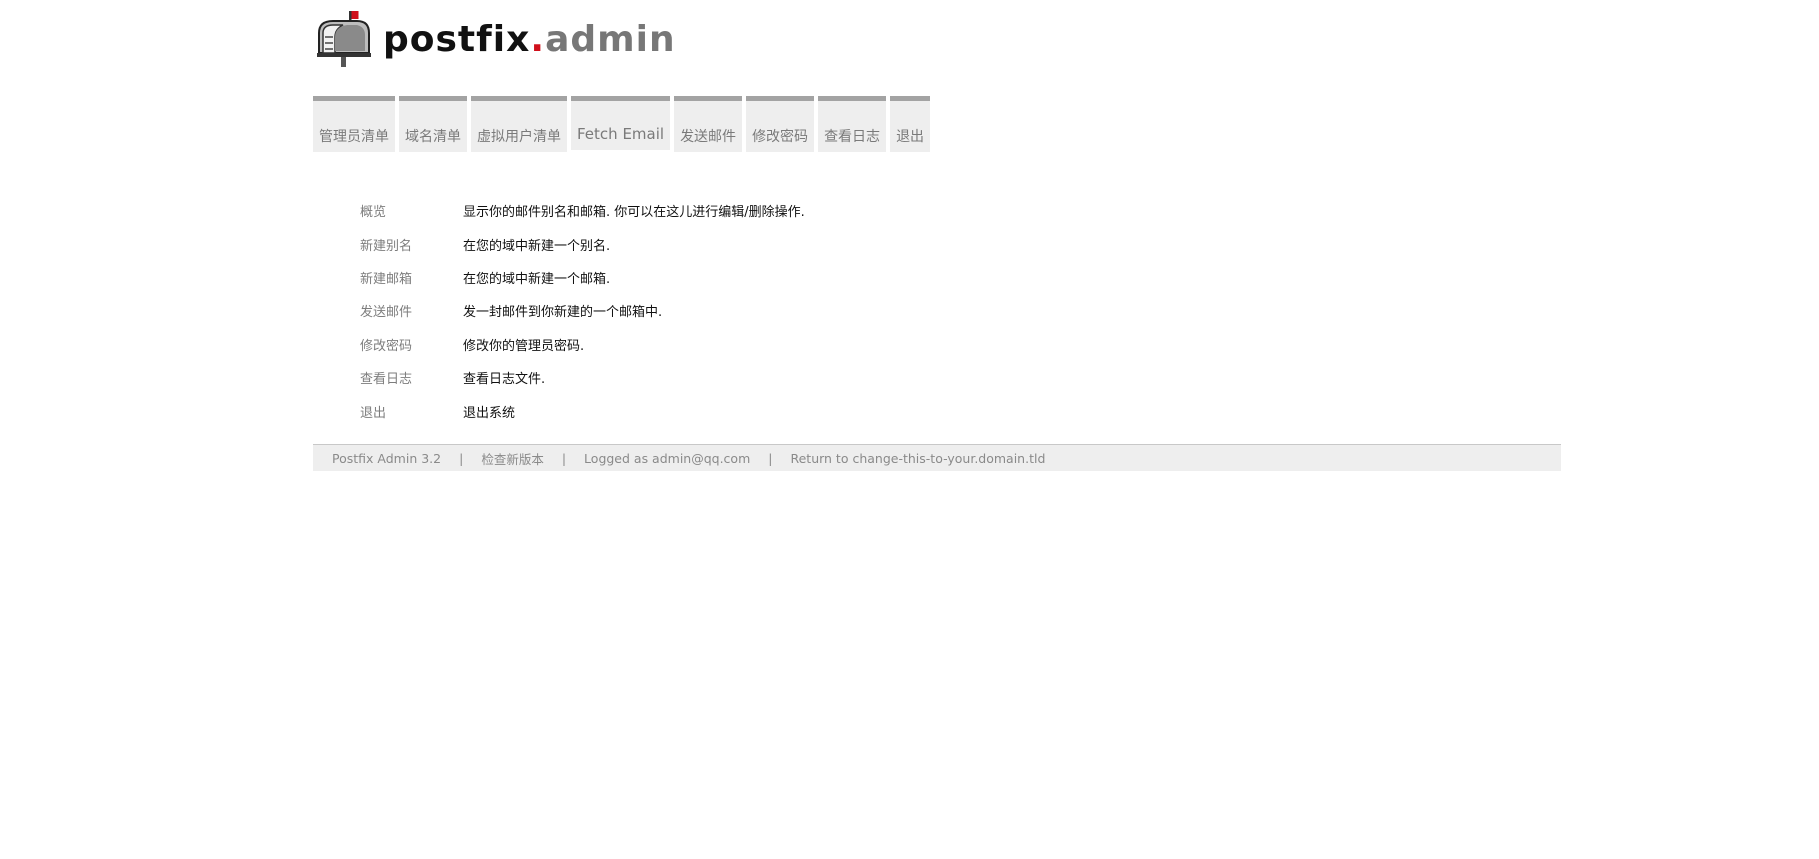 The width and height of the screenshot is (1819, 859). What do you see at coordinates (708, 124) in the screenshot?
I see `menu-send-mail: 发送邮件` at bounding box center [708, 124].